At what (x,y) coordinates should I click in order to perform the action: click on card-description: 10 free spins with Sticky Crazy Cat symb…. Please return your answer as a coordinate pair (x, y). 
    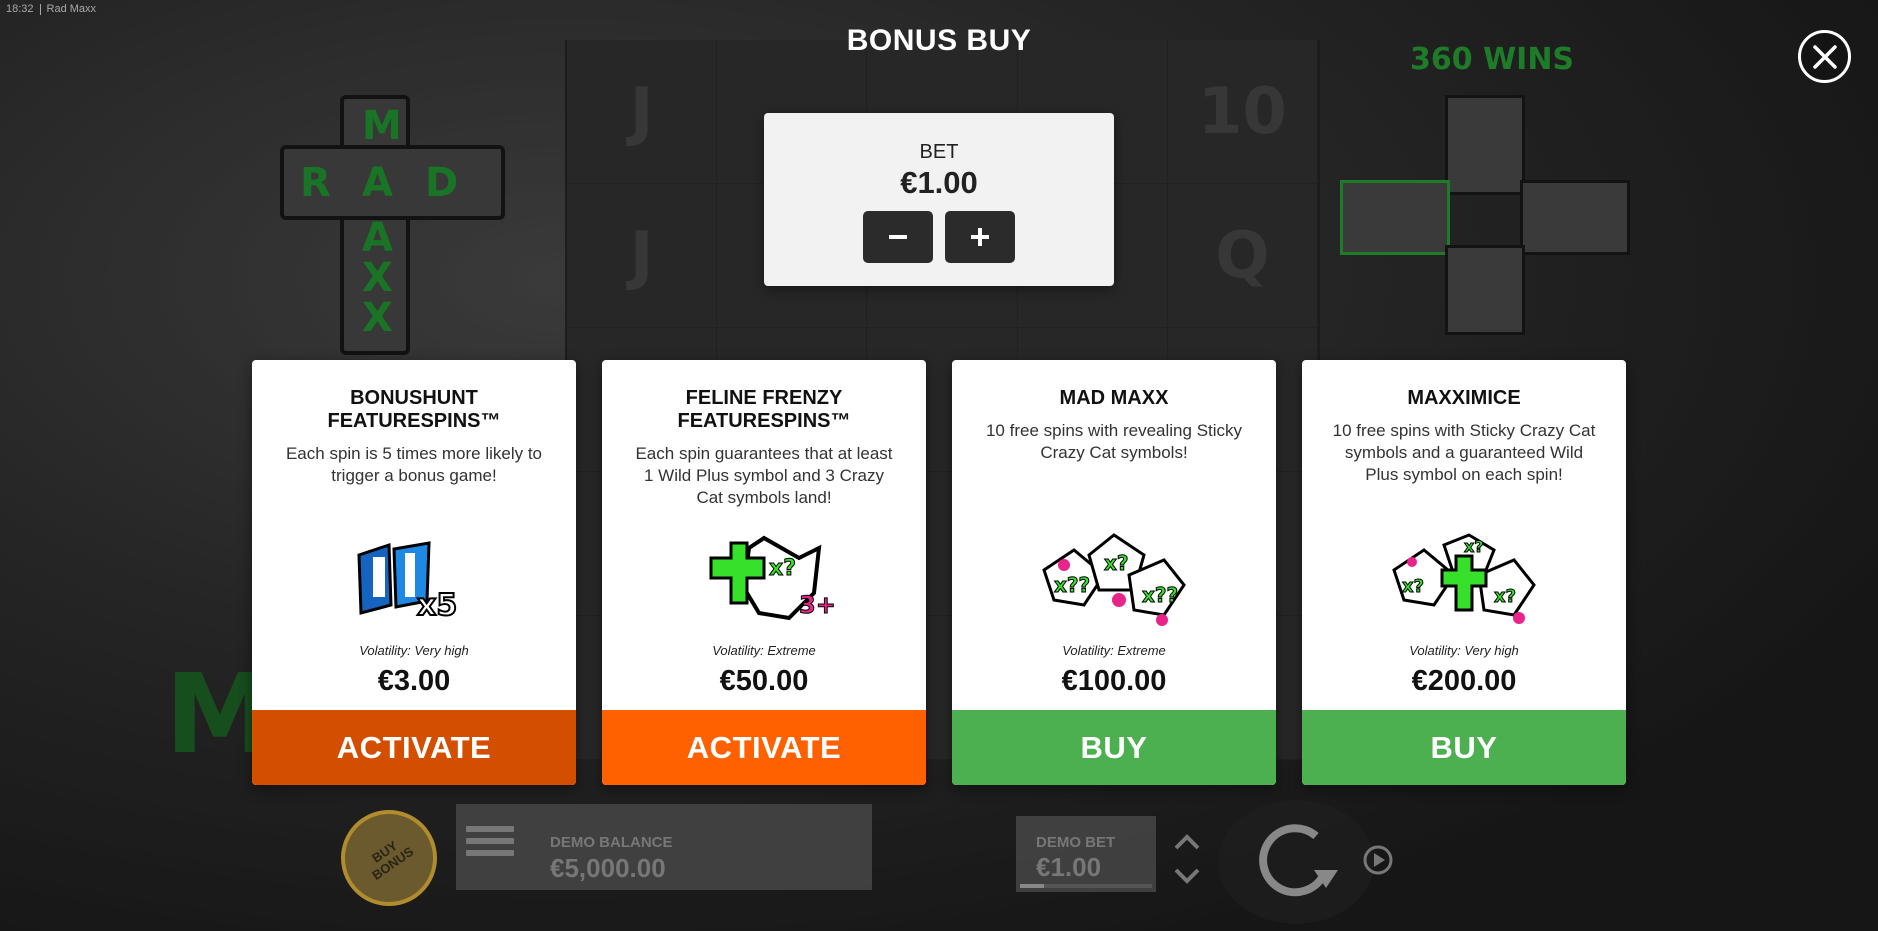
    Looking at the image, I should click on (1464, 452).